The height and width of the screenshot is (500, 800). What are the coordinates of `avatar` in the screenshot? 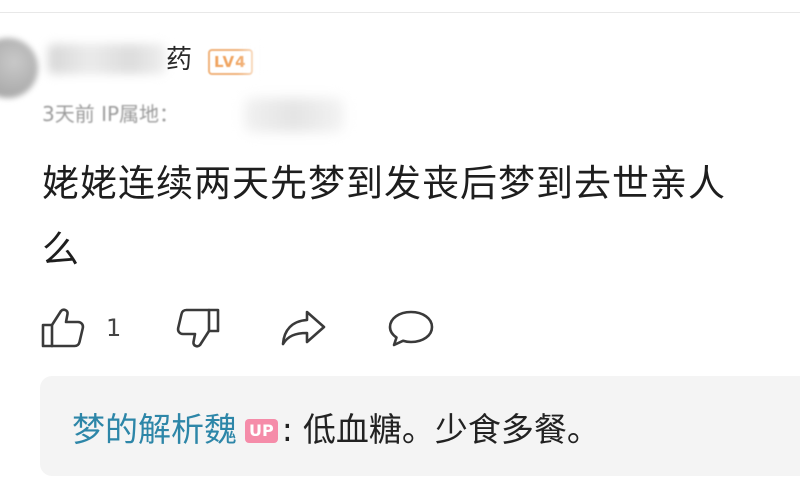 It's located at (19, 68).